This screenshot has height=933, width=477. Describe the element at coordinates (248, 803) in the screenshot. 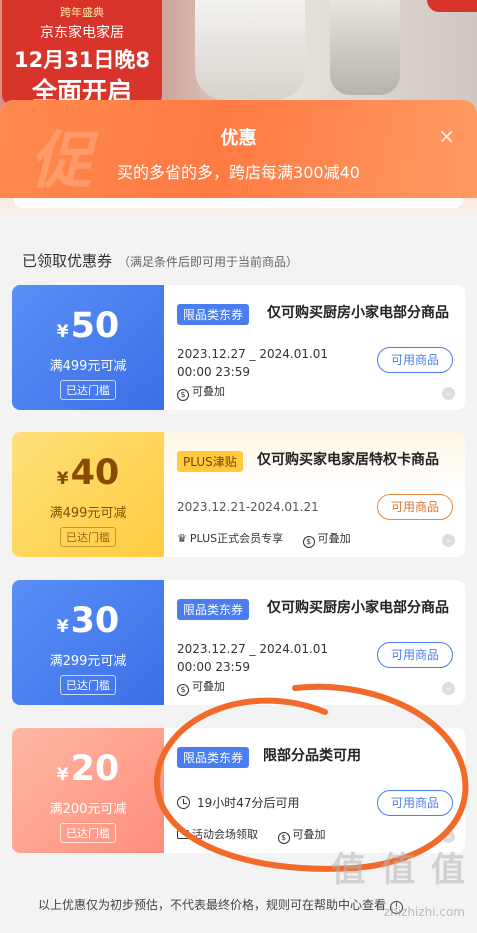

I see `countdown-text: 19小时47分后可用` at that location.